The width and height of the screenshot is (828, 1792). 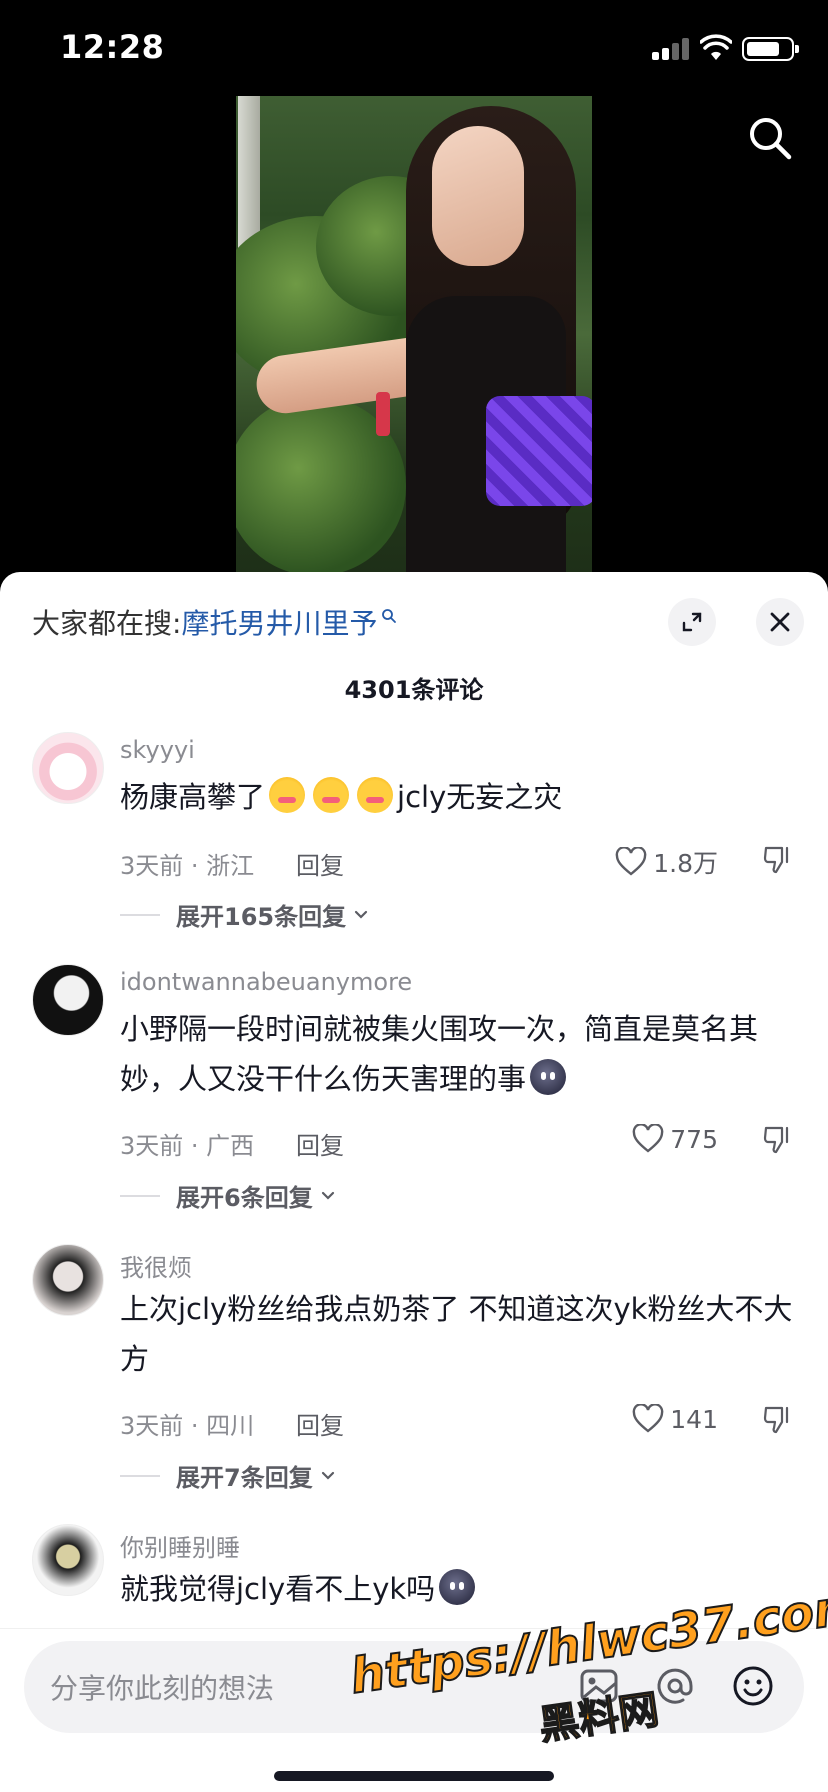 I want to click on comment-meta: 3天前 · 广西, so click(x=187, y=1146).